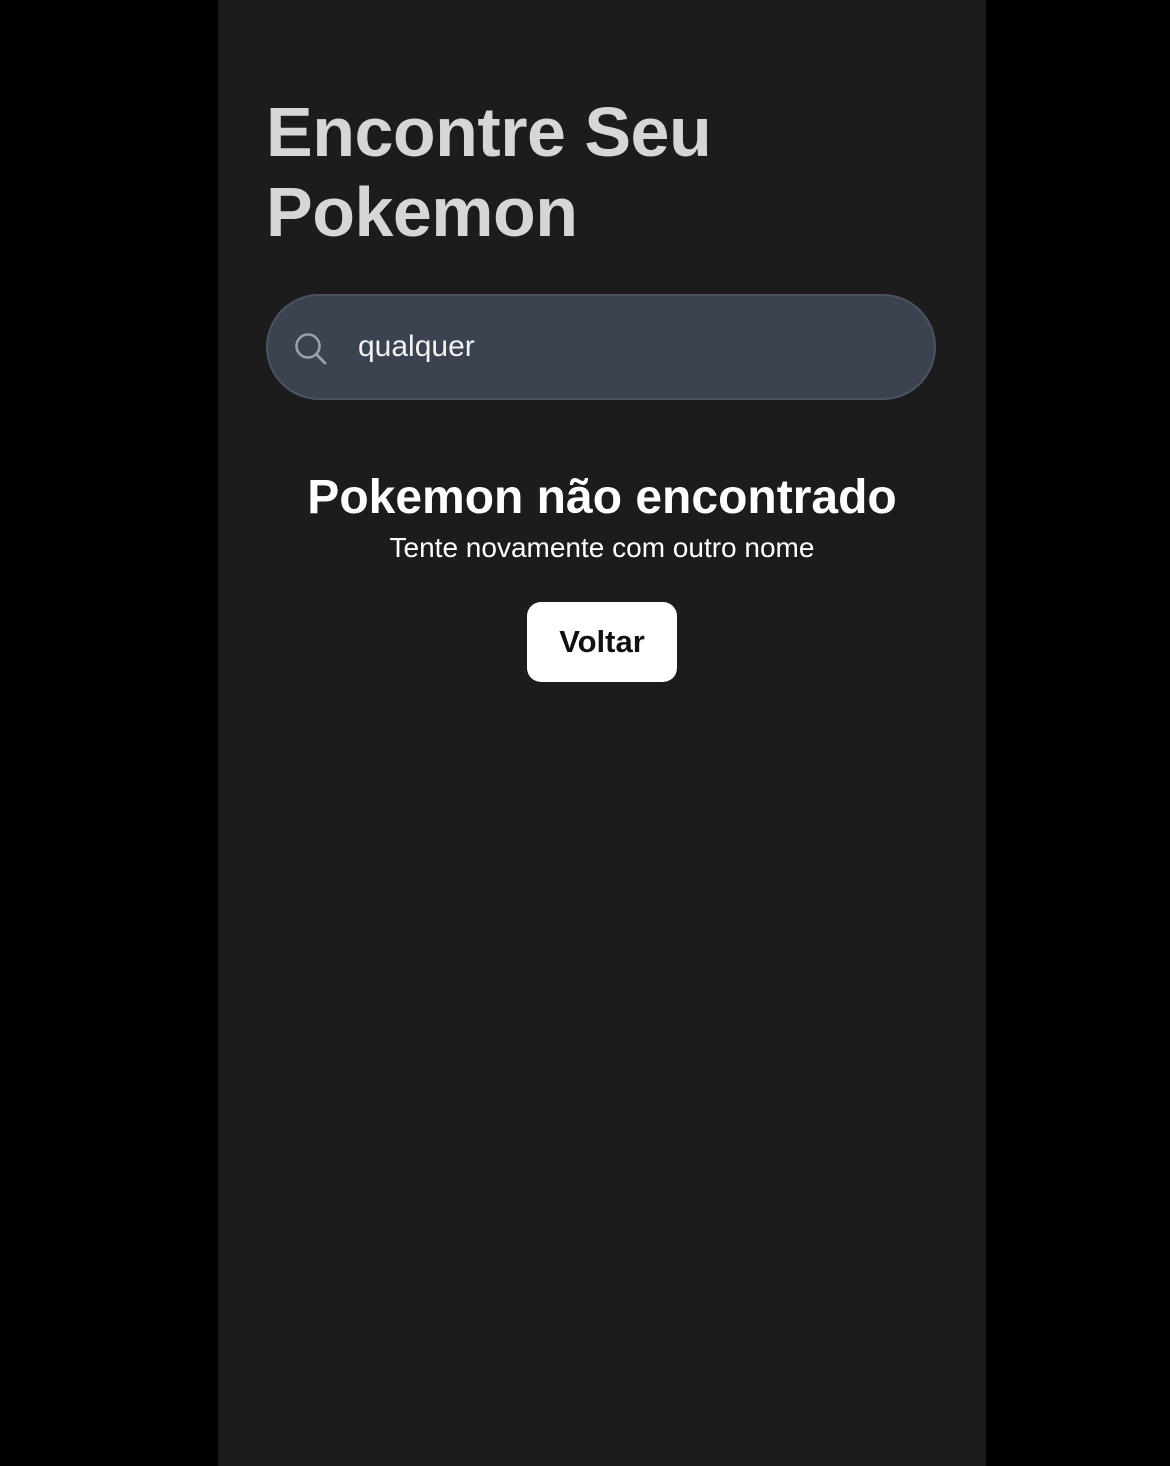  I want to click on search-input, so click(628, 347).